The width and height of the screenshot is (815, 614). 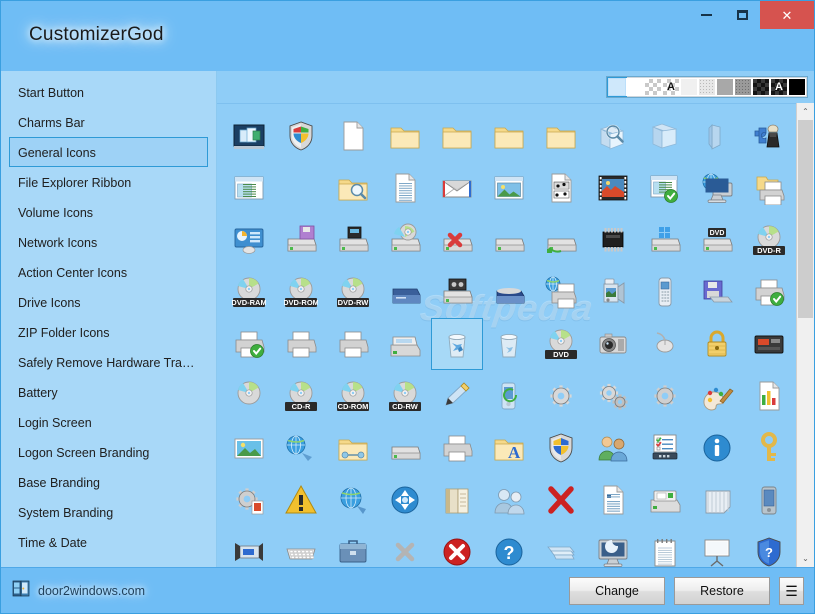 I want to click on restore-button: Restore, so click(x=722, y=590).